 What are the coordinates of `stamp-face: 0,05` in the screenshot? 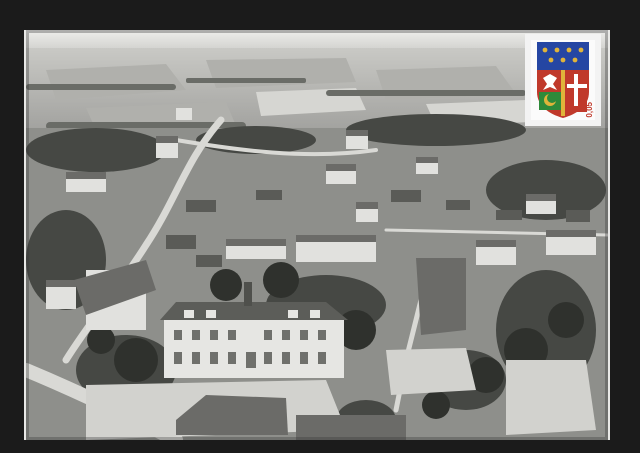 It's located at (563, 80).